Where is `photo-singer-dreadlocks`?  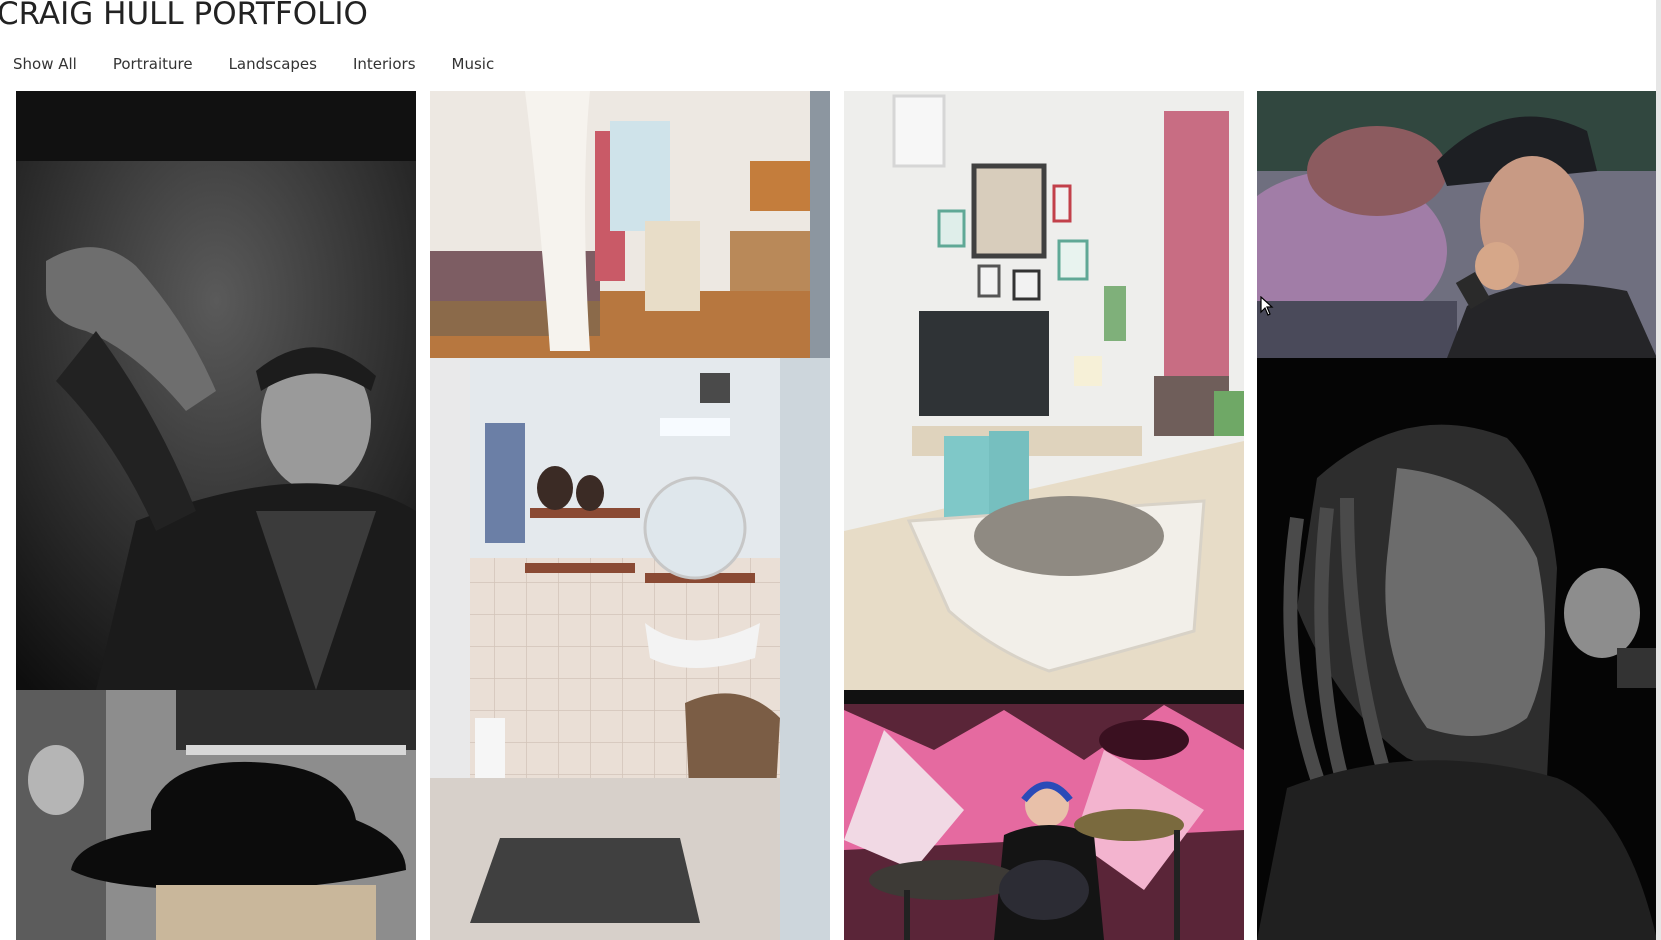
photo-singer-dreadlocks is located at coordinates (1457, 649).